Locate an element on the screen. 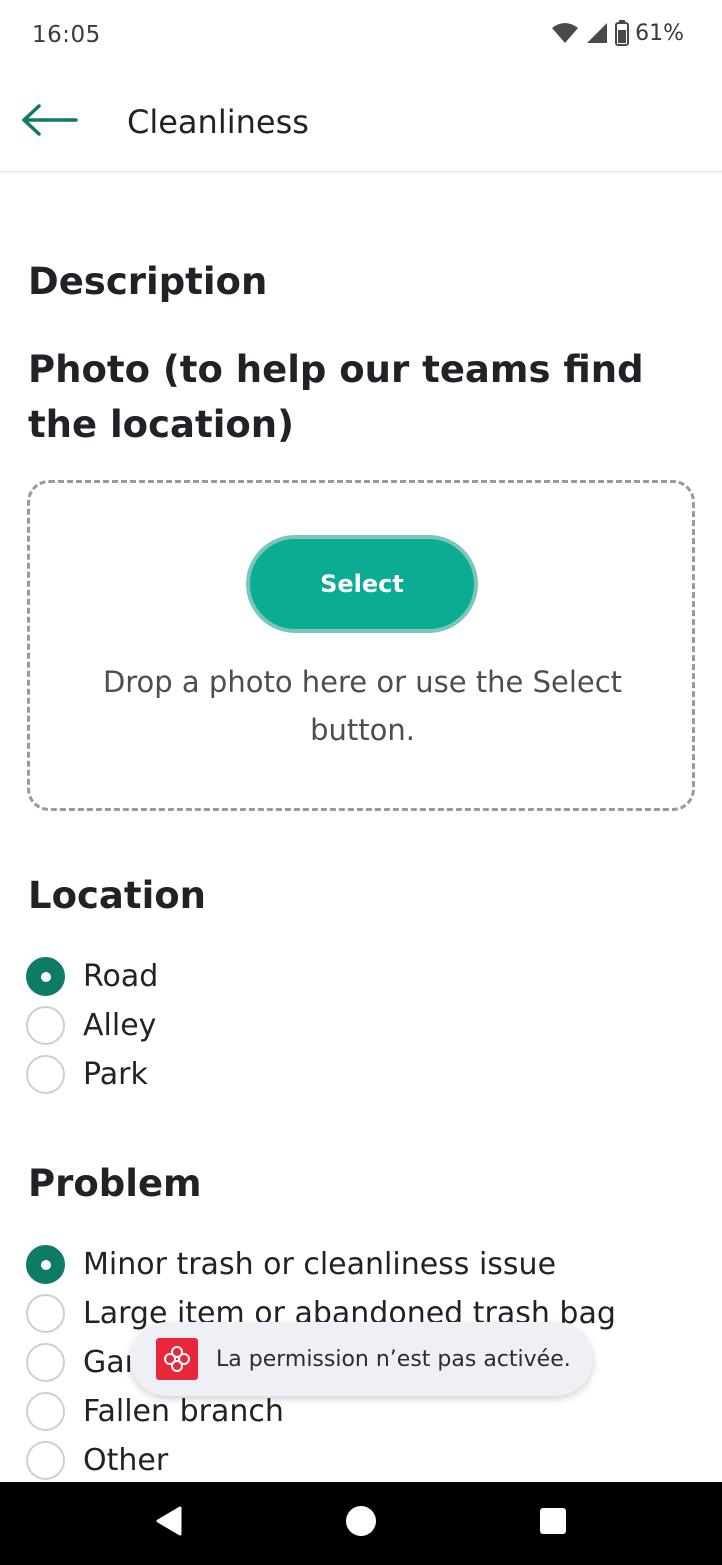 Image resolution: width=722 pixels, height=1565 pixels. radio-label: Gar is located at coordinates (110, 1362).